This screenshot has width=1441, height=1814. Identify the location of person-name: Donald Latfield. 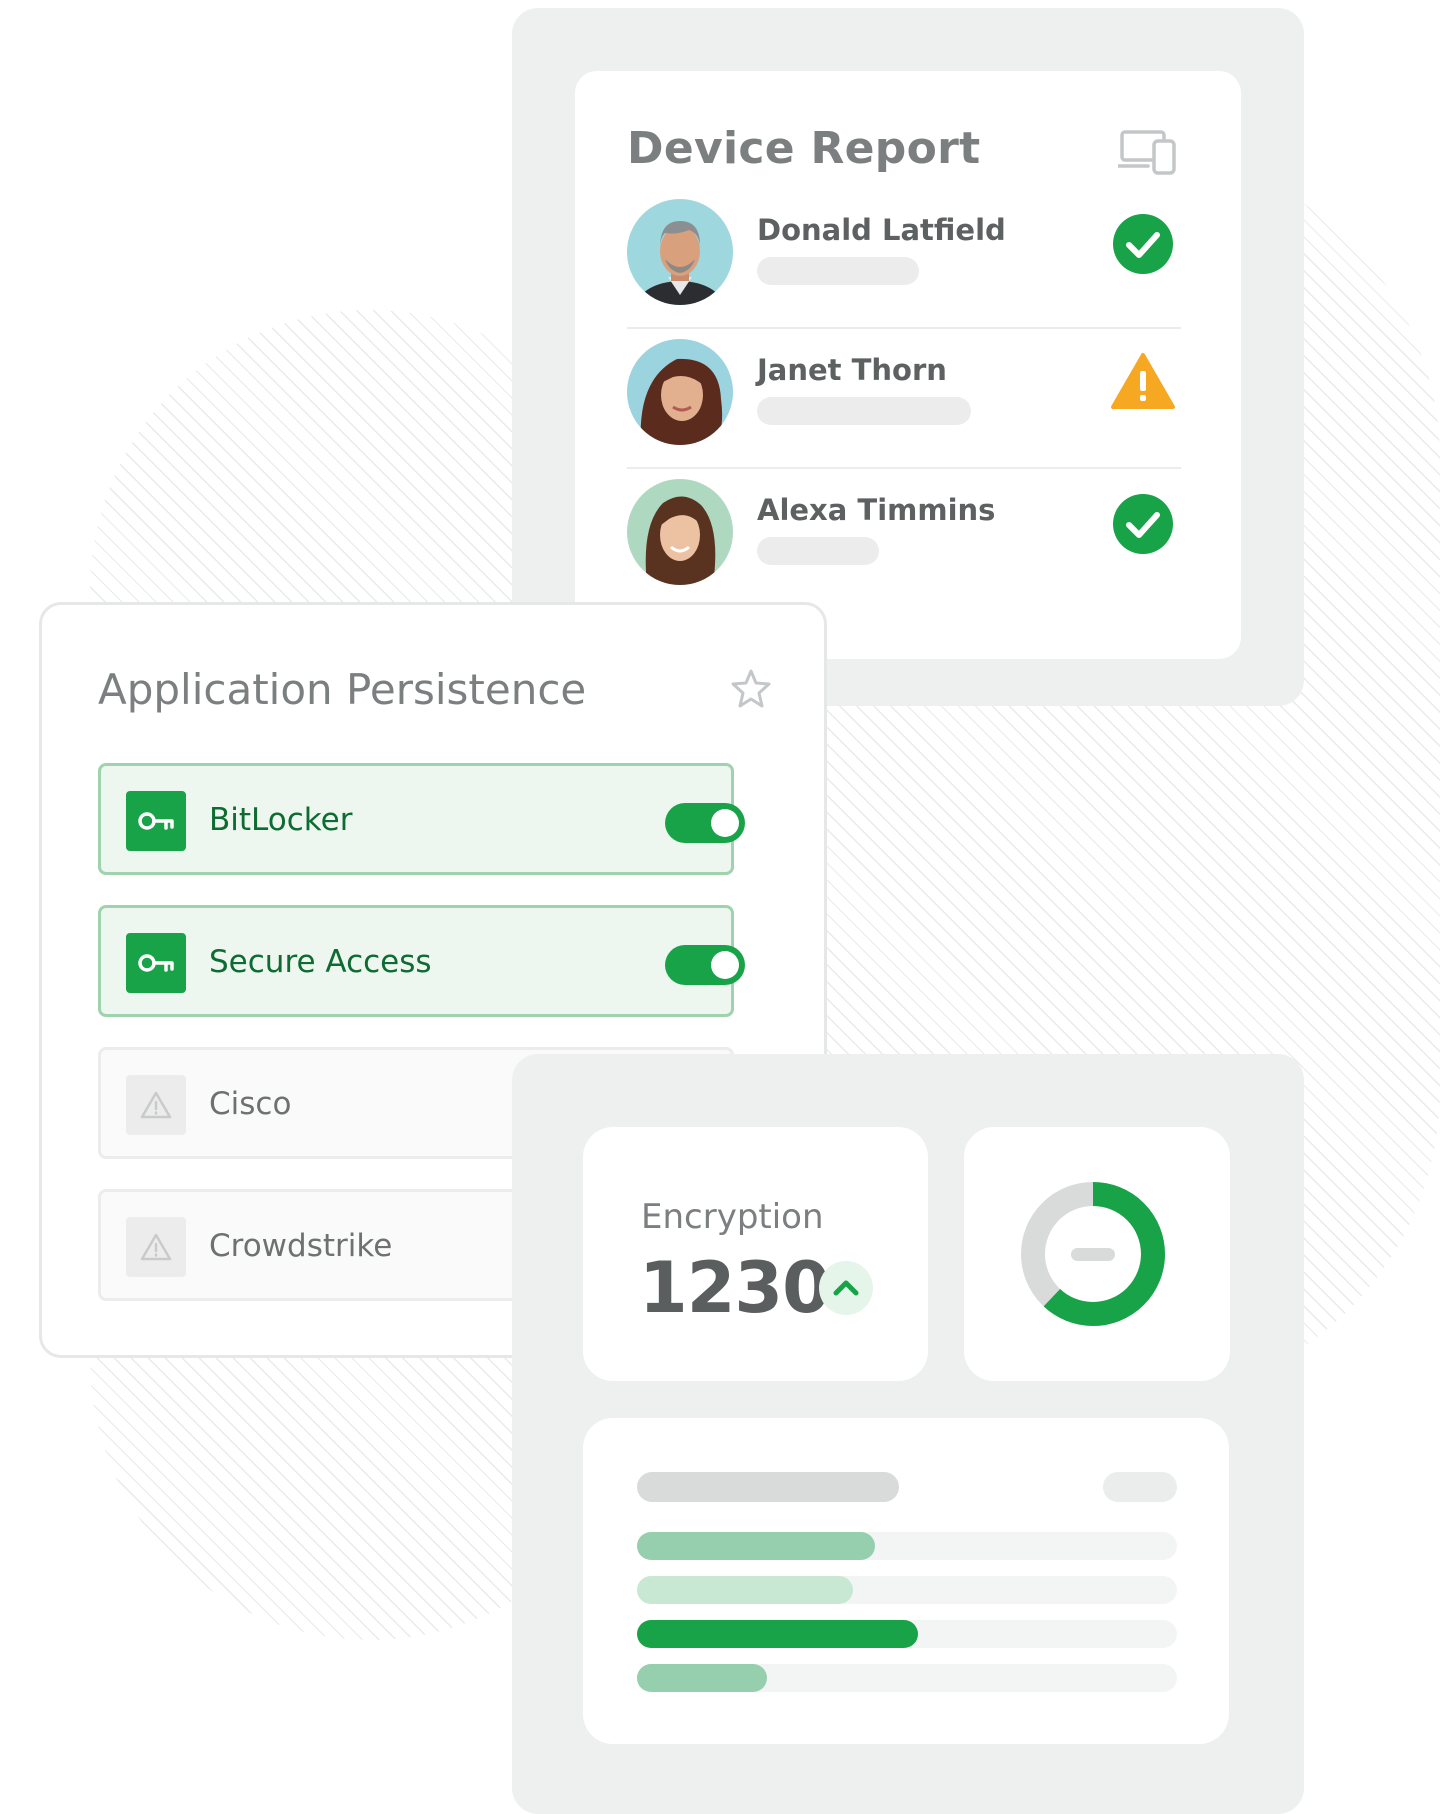
(881, 230).